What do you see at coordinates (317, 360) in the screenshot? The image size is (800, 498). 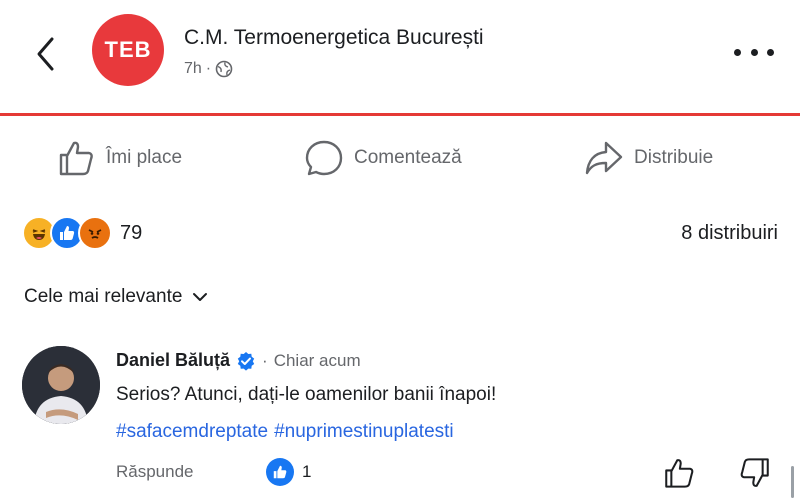 I see `comment-time: Chiar acum` at bounding box center [317, 360].